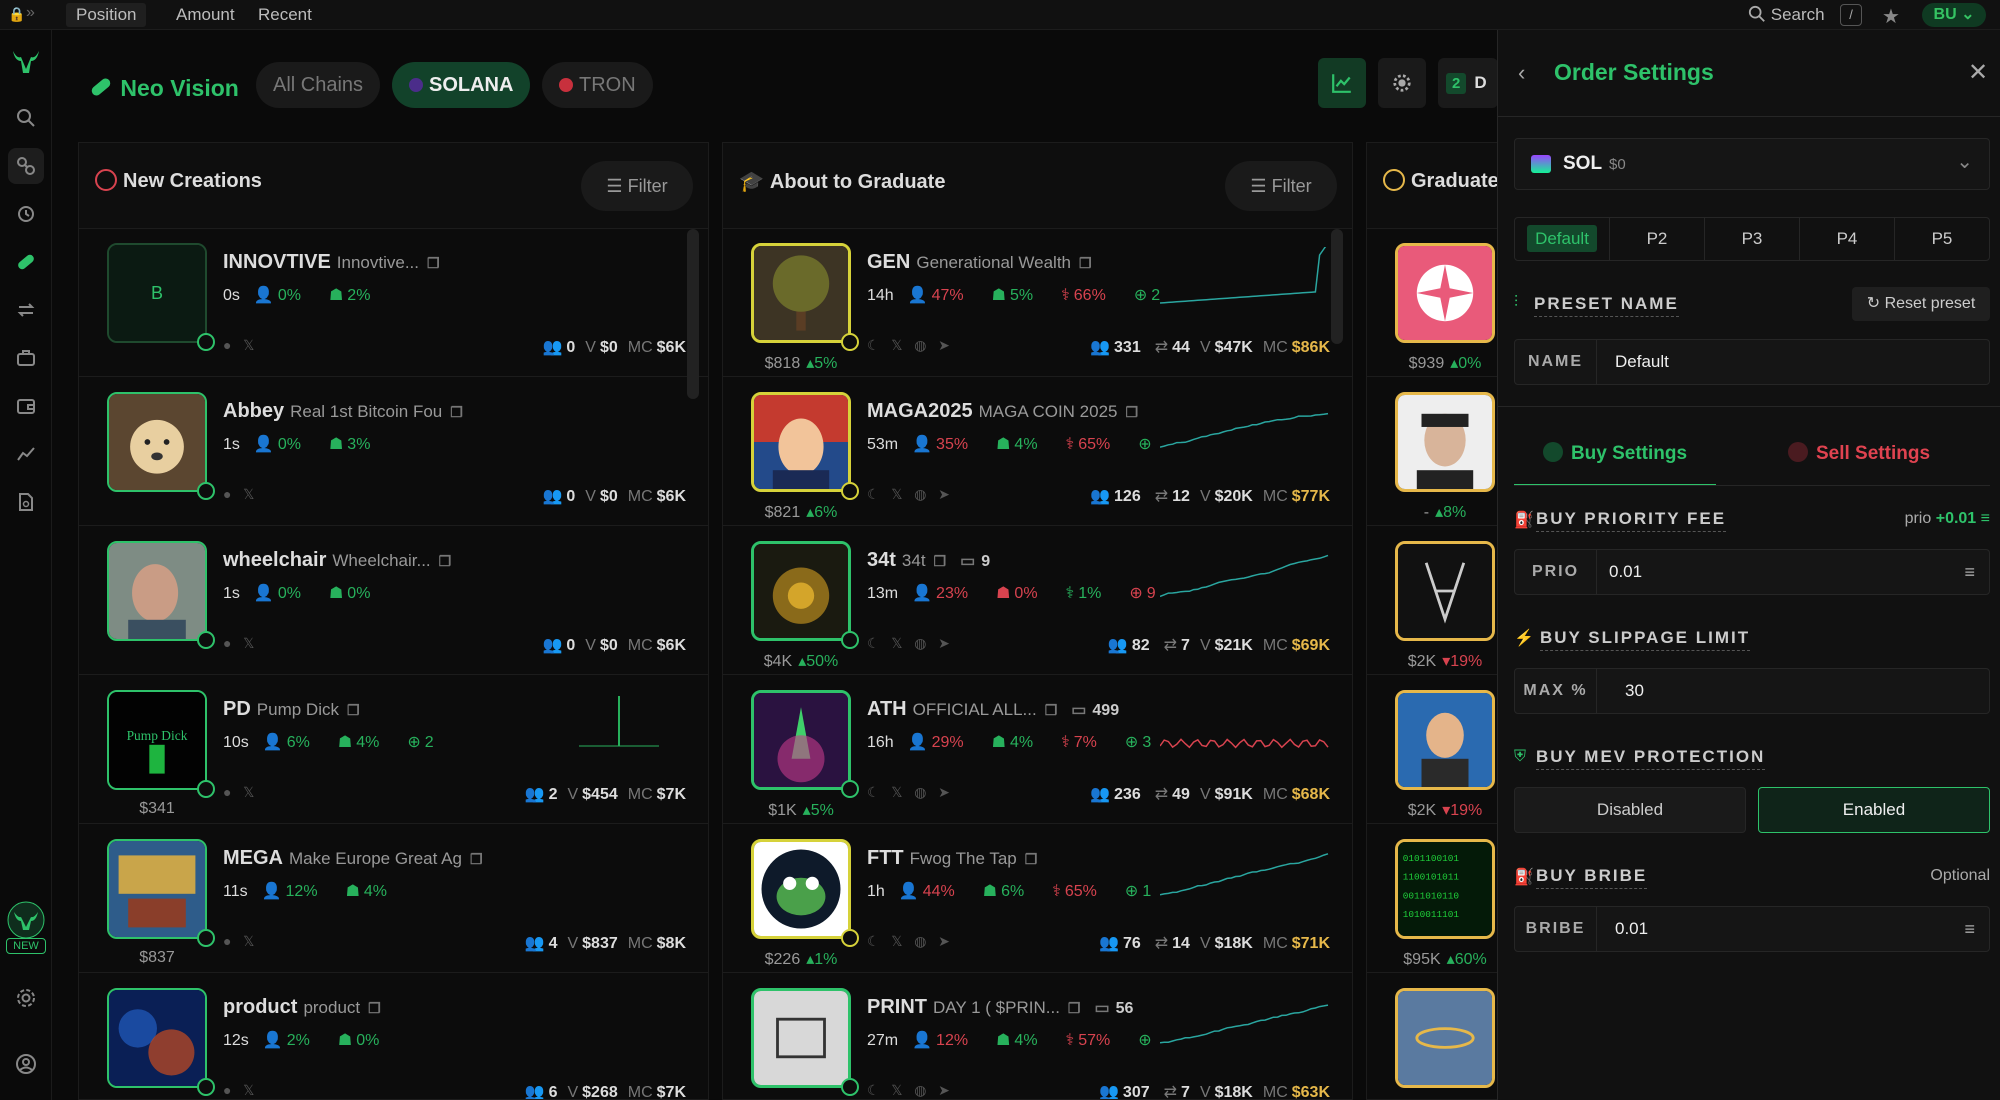  Describe the element at coordinates (30, 13) in the screenshot. I see `chevrons-right-icon: »` at that location.